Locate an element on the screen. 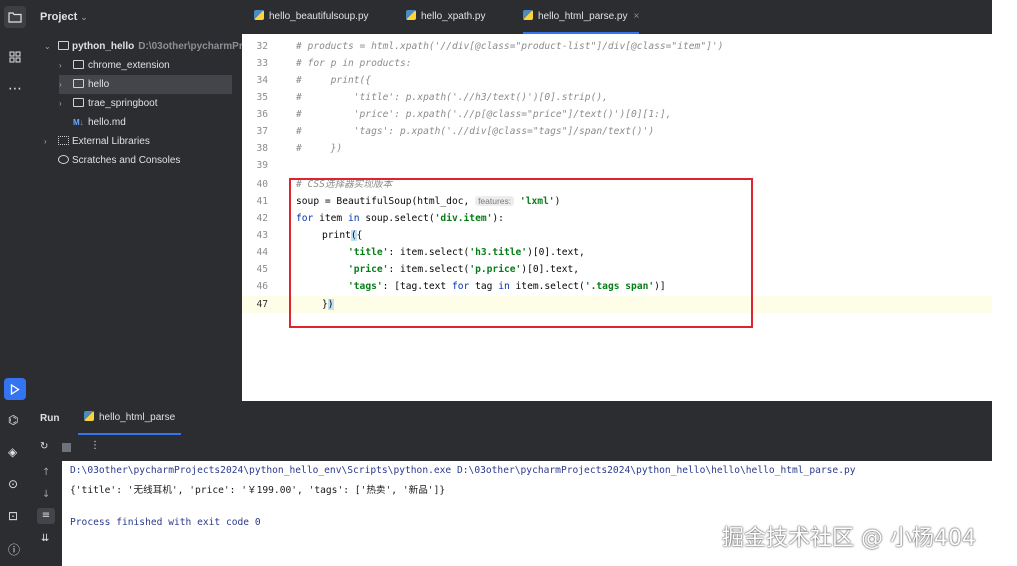  tree-item-hello: › hello is located at coordinates (145, 84).